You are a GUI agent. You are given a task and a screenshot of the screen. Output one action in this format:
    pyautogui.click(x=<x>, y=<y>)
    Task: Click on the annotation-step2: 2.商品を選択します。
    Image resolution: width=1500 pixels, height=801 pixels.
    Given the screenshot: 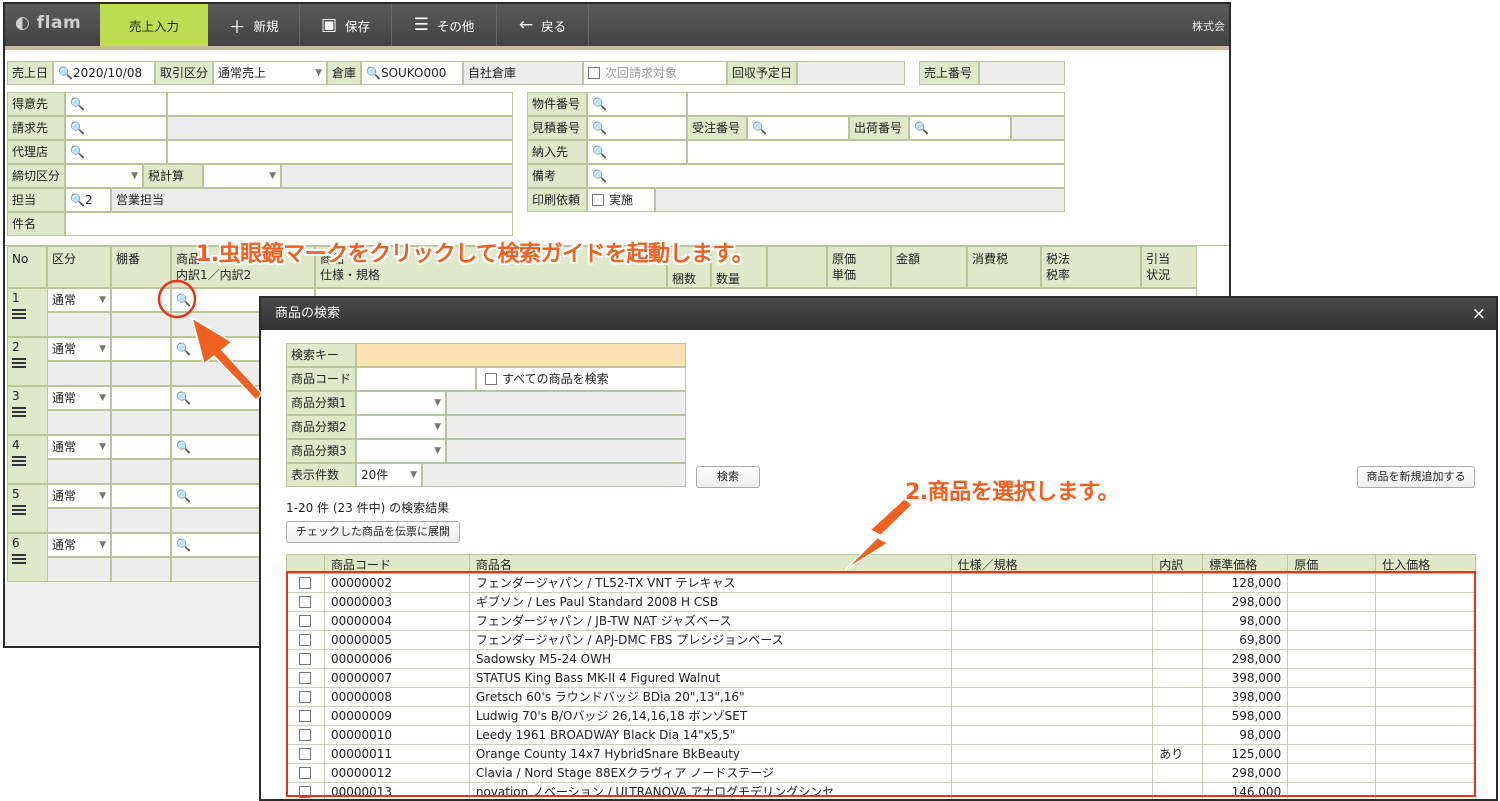 What is the action you would take?
    pyautogui.click(x=1012, y=492)
    